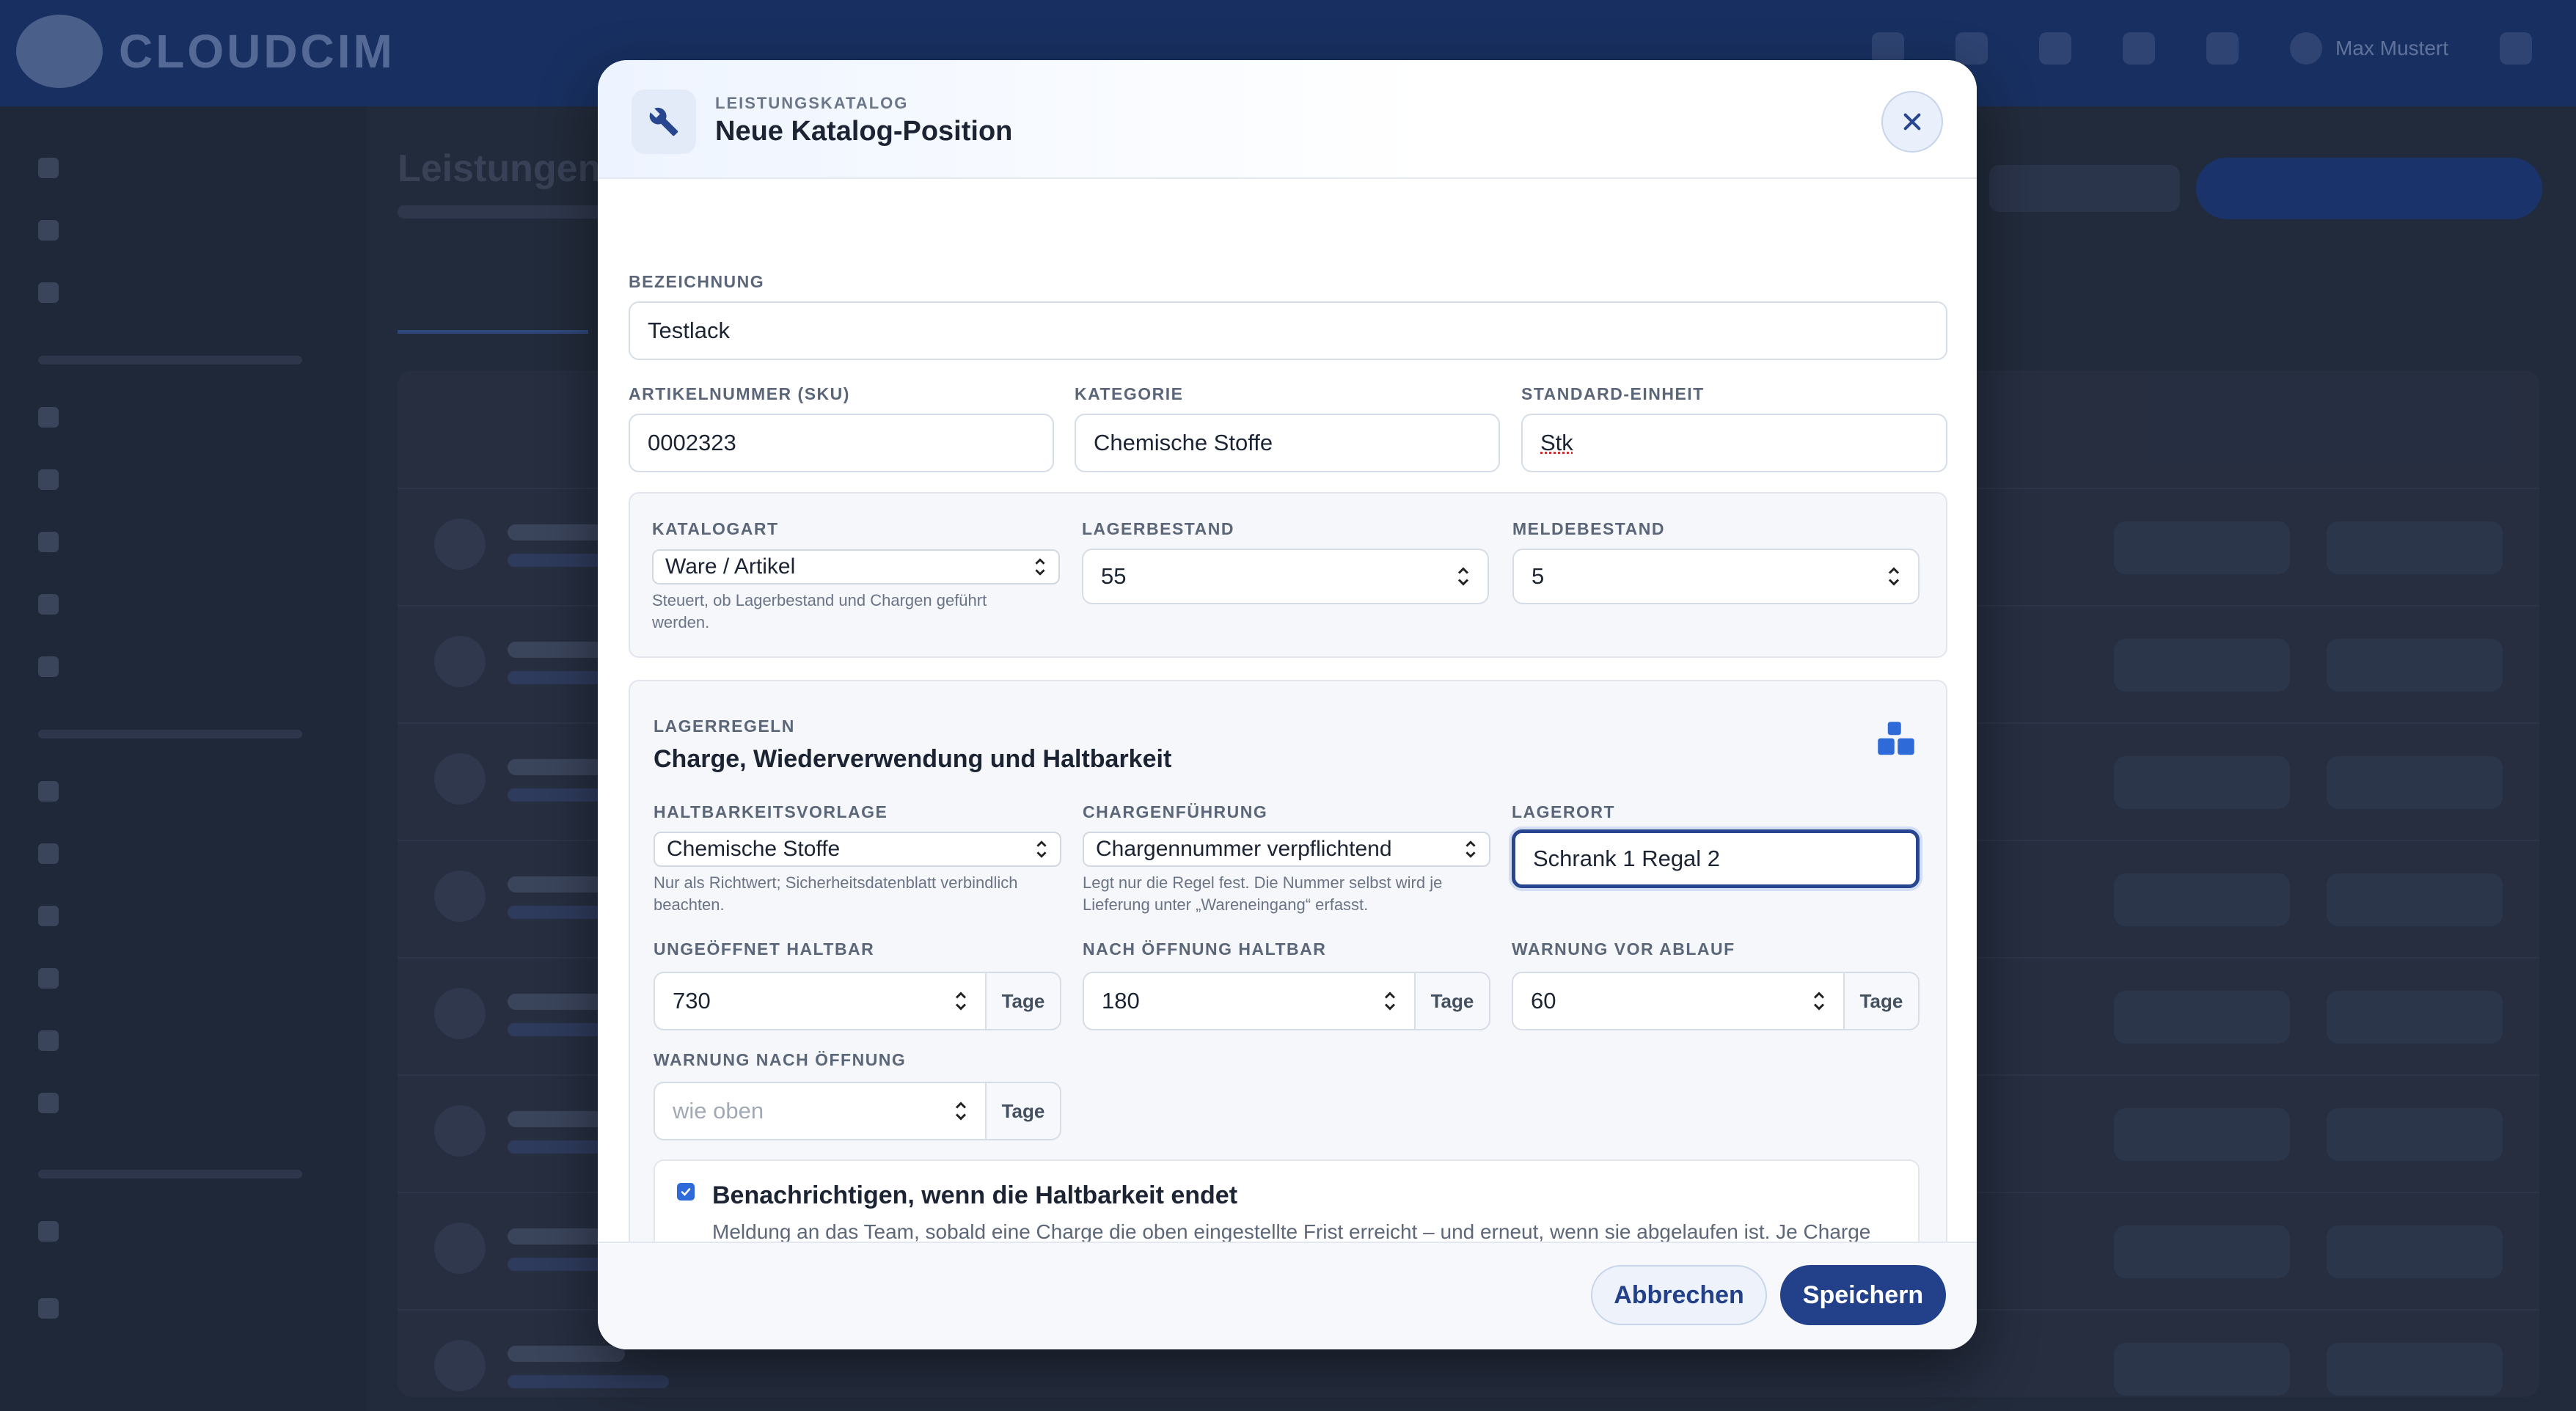 The width and height of the screenshot is (2576, 1411). I want to click on warnung-oeffnung-label: WARNUNG NACH ÖFFNUNG, so click(780, 1059).